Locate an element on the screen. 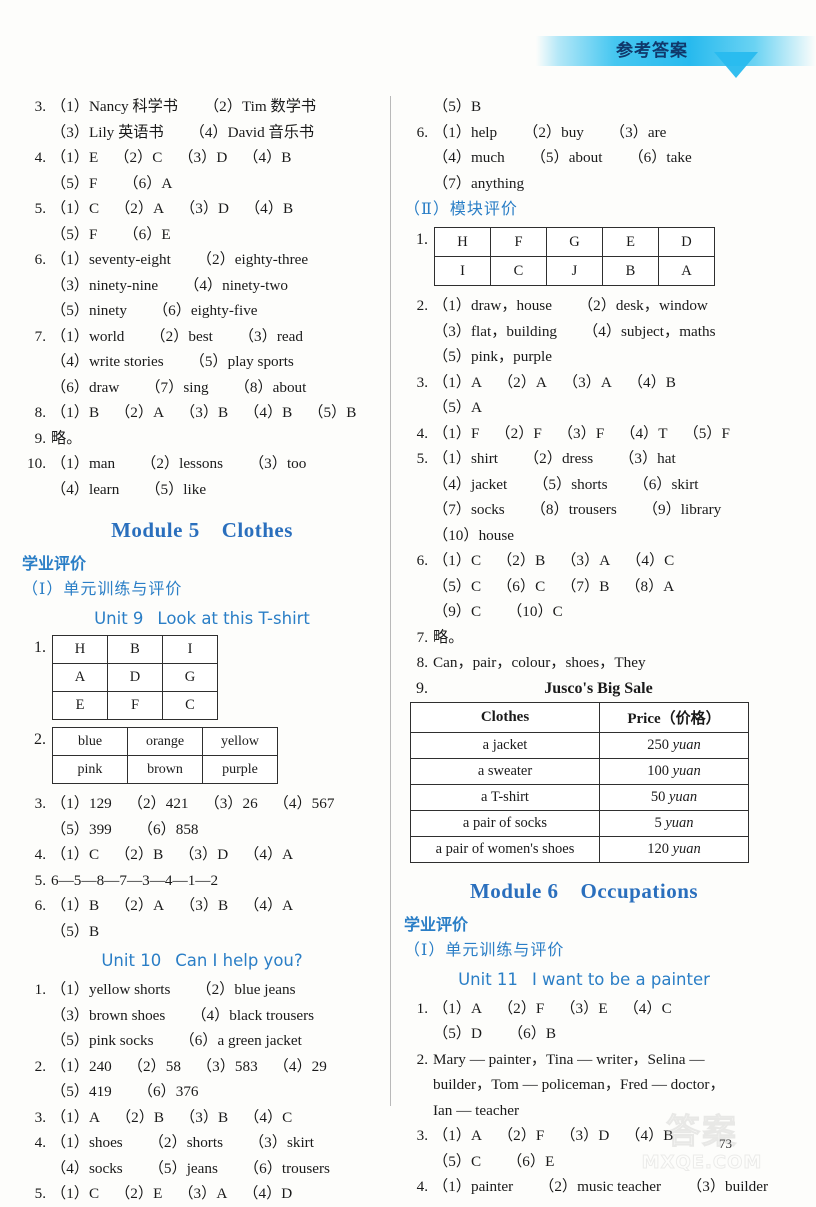 The width and height of the screenshot is (816, 1207). table-row: HBI is located at coordinates (135, 649).